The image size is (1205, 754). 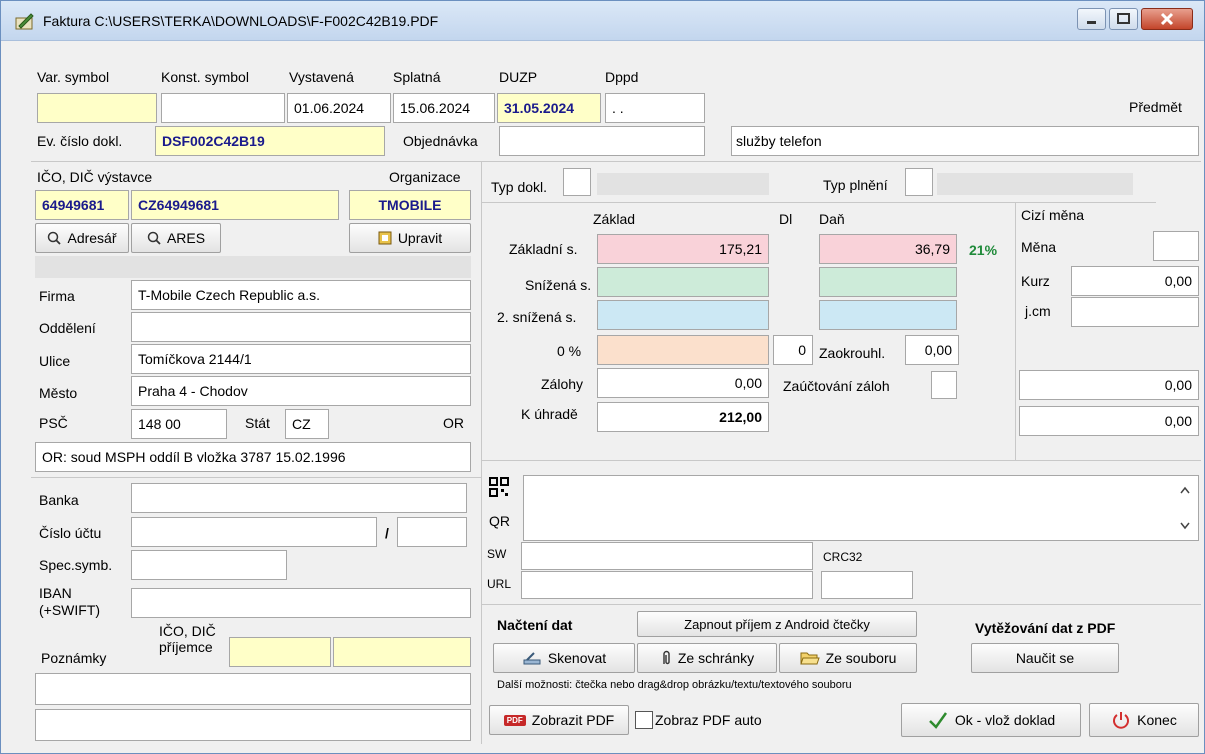 What do you see at coordinates (209, 565) in the screenshot?
I see `spec-symb-input` at bounding box center [209, 565].